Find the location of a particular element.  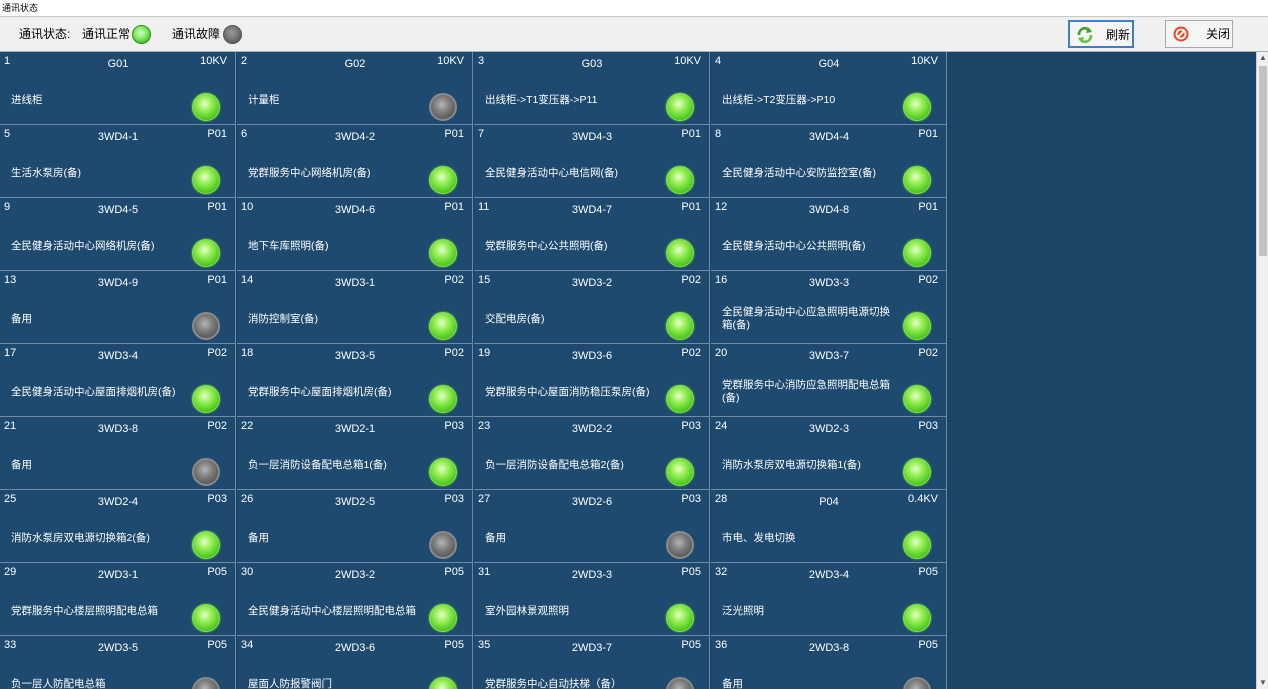

device-description: 全民健身活动中心应急照明电源切换箱(备) is located at coordinates (806, 318).